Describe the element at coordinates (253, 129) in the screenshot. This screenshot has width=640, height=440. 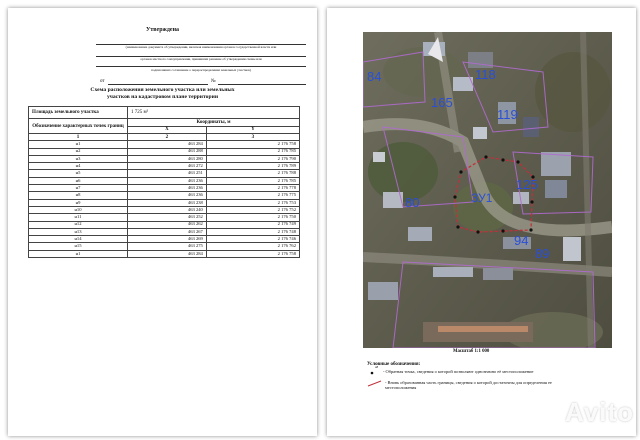
I see `col-y-header: Y` at that location.